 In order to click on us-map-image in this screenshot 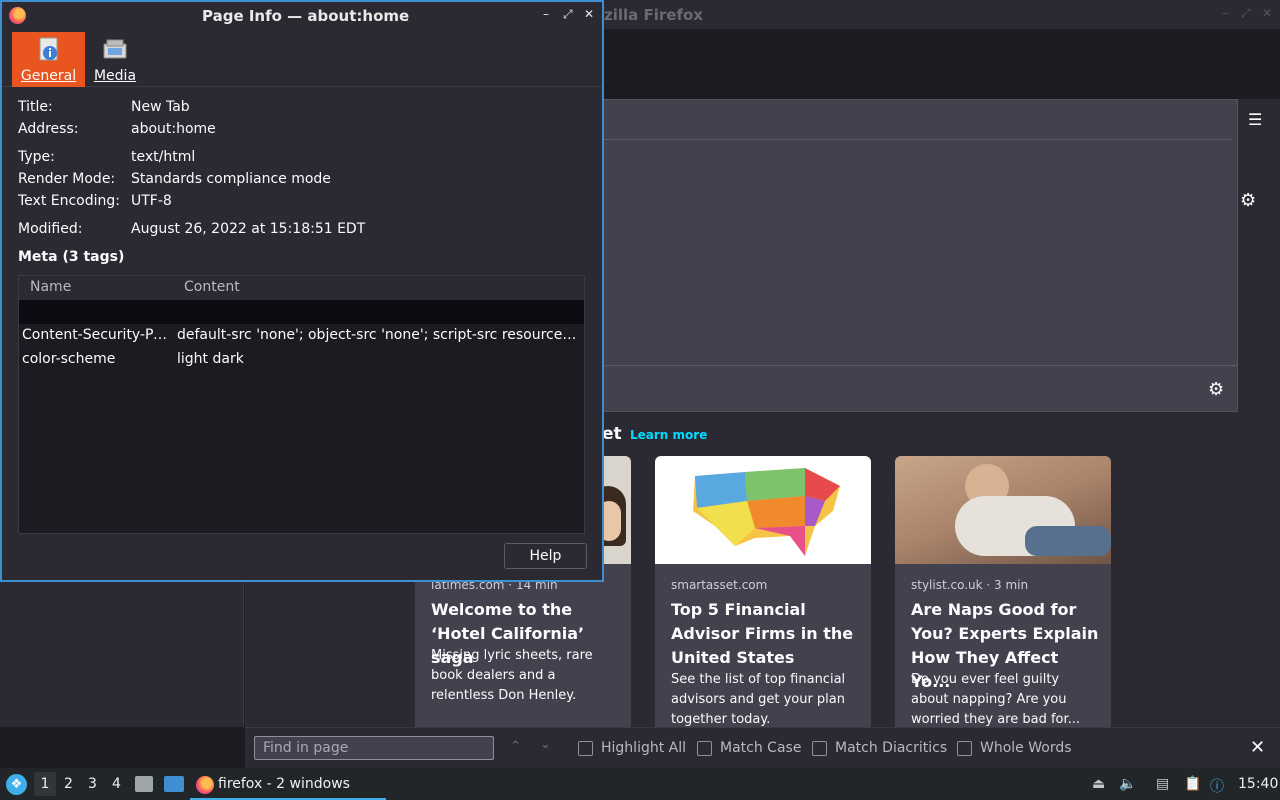, I will do `click(766, 512)`.